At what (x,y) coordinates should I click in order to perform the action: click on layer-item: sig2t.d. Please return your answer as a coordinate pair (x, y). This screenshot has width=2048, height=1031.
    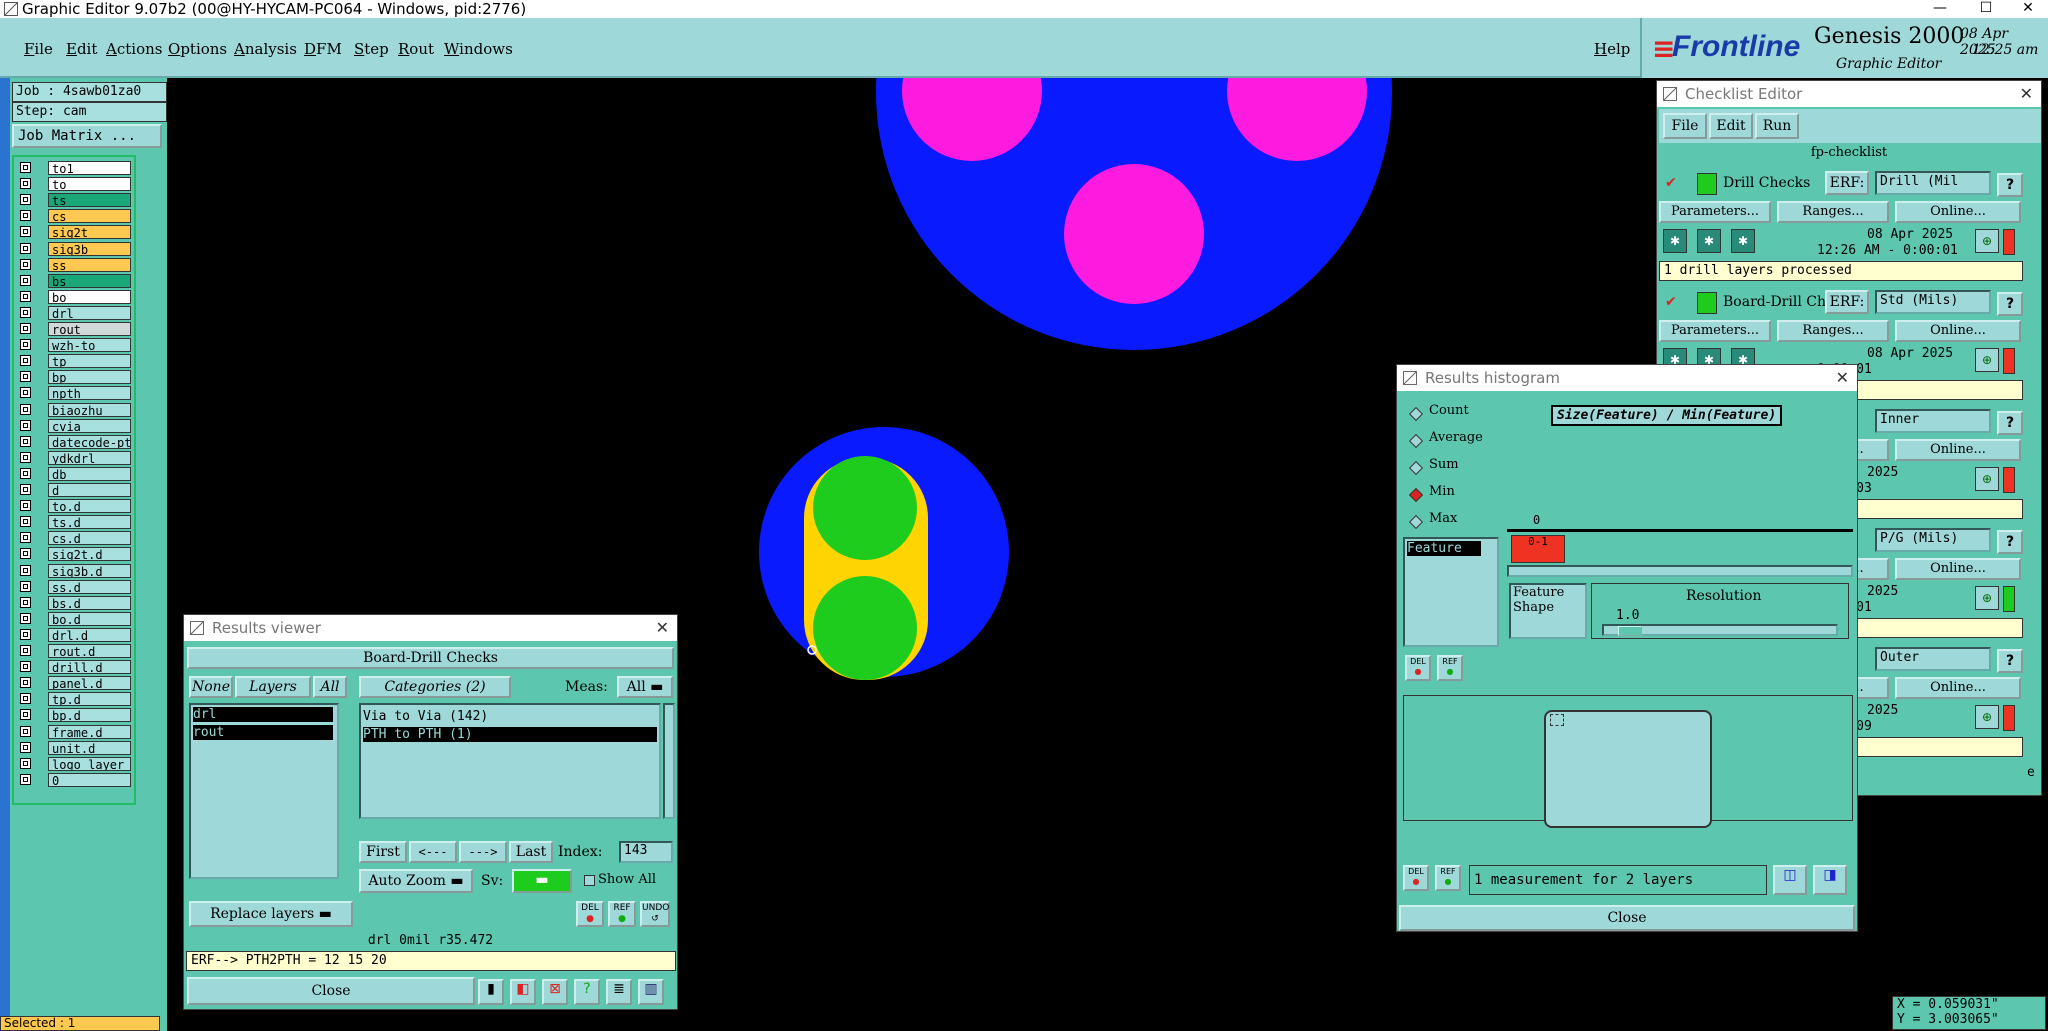
    Looking at the image, I should click on (89, 554).